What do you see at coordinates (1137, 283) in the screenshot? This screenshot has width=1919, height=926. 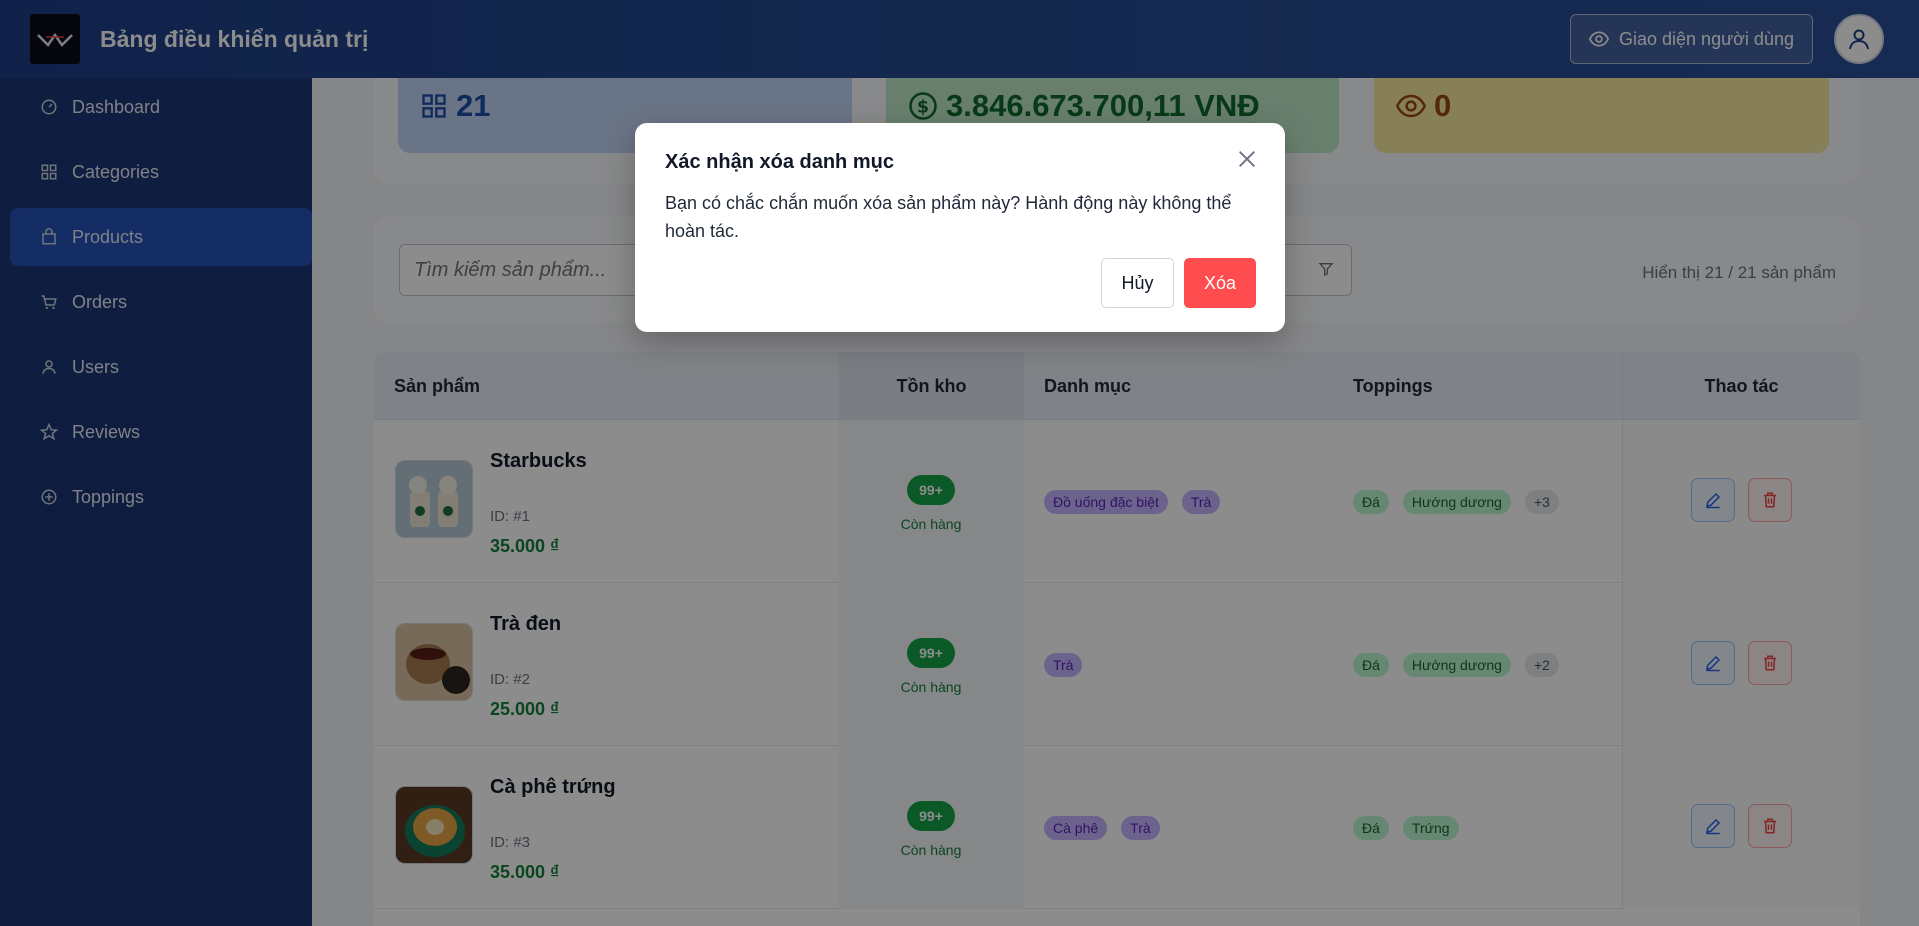 I see `cancel-button: Hủy` at bounding box center [1137, 283].